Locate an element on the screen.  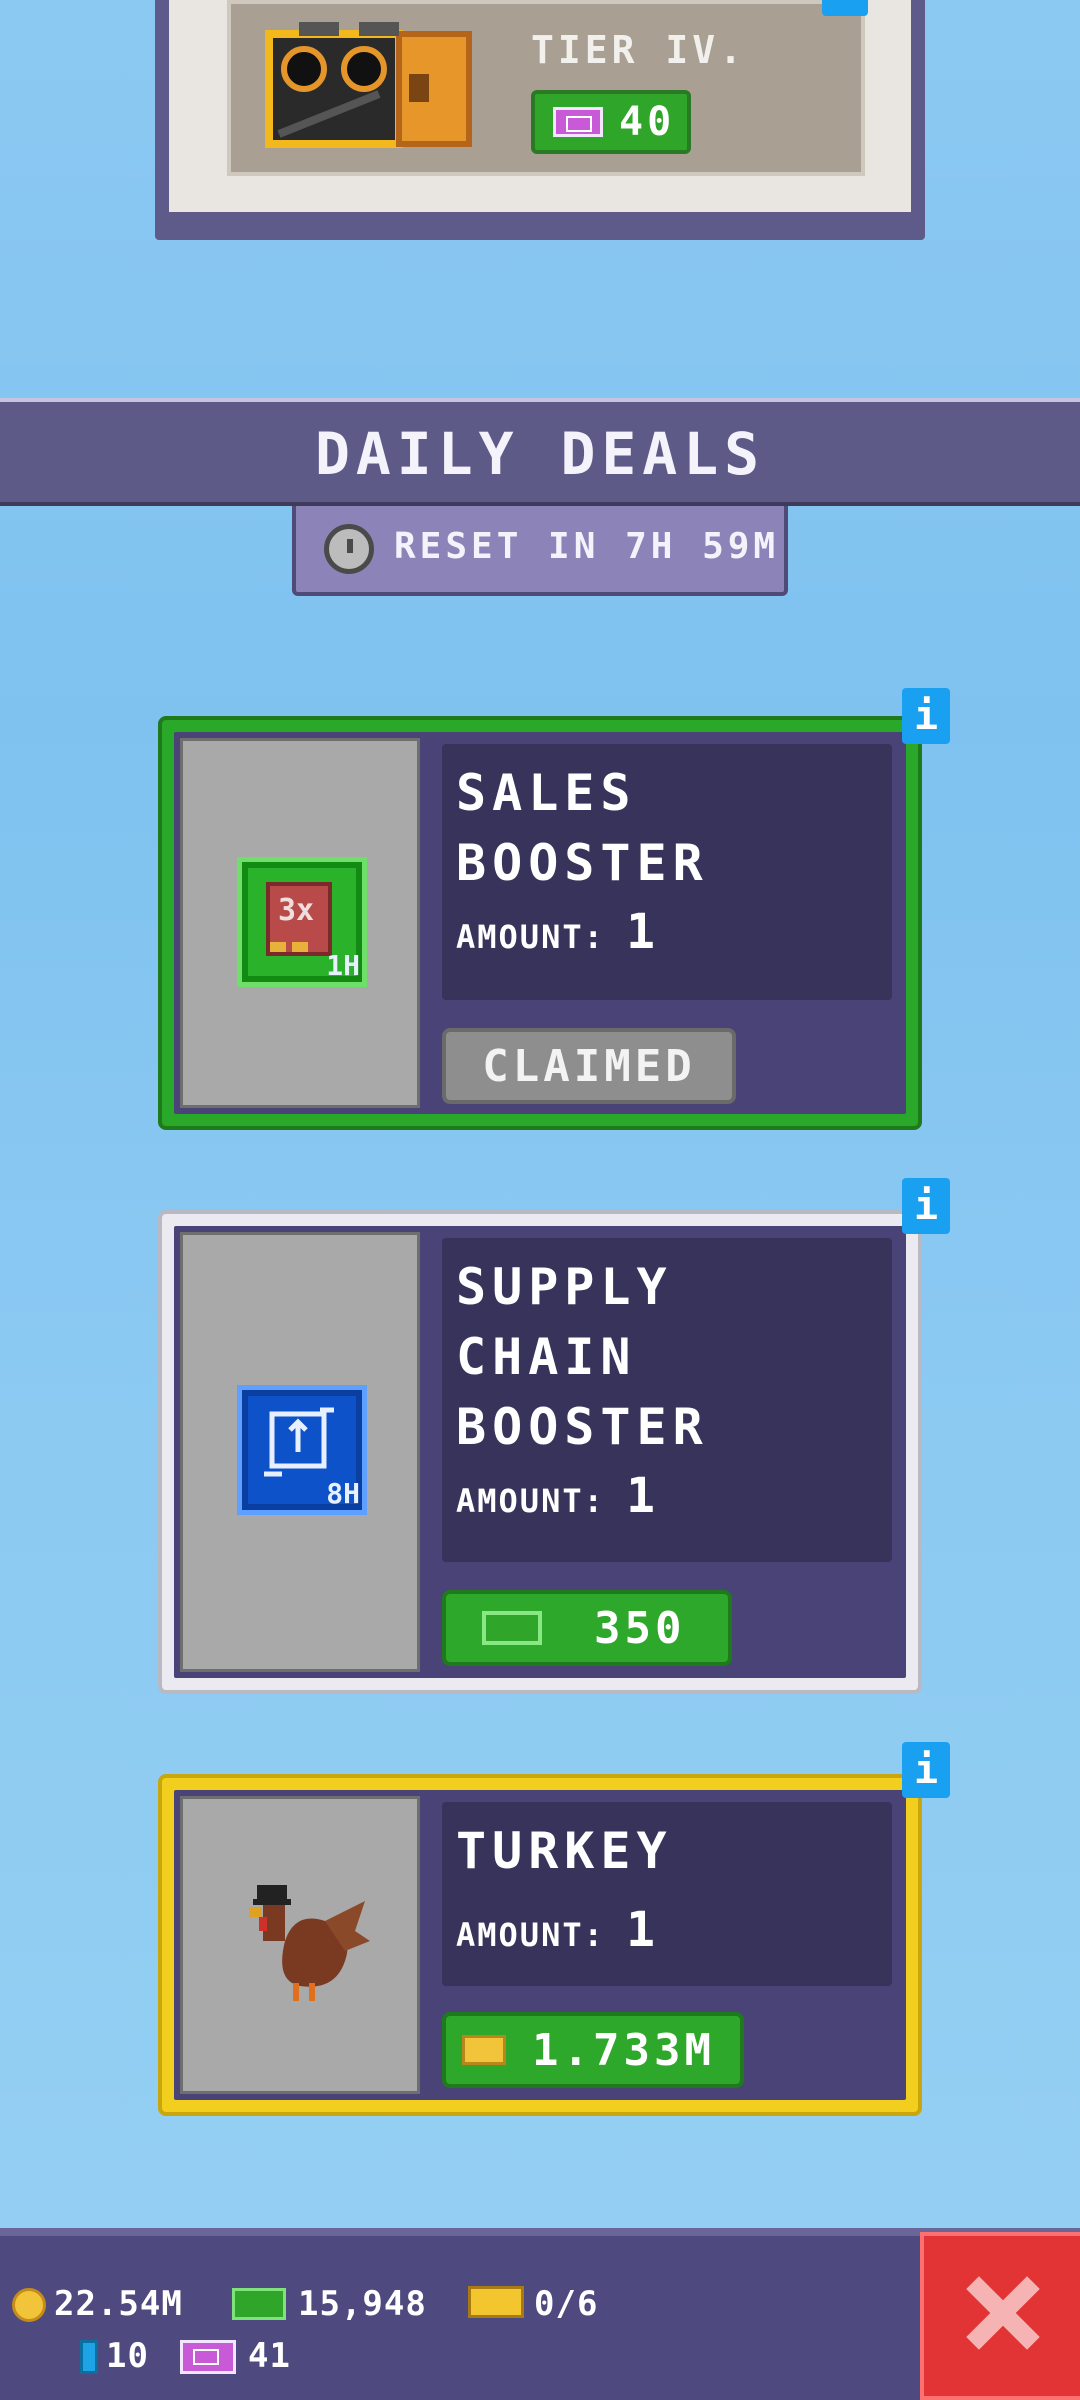
deal-card-supply-chain-booster: 8H SUPPLY CHAIN BOOSTER AMOUNT: 1 350 is located at coordinates (540, 1452).